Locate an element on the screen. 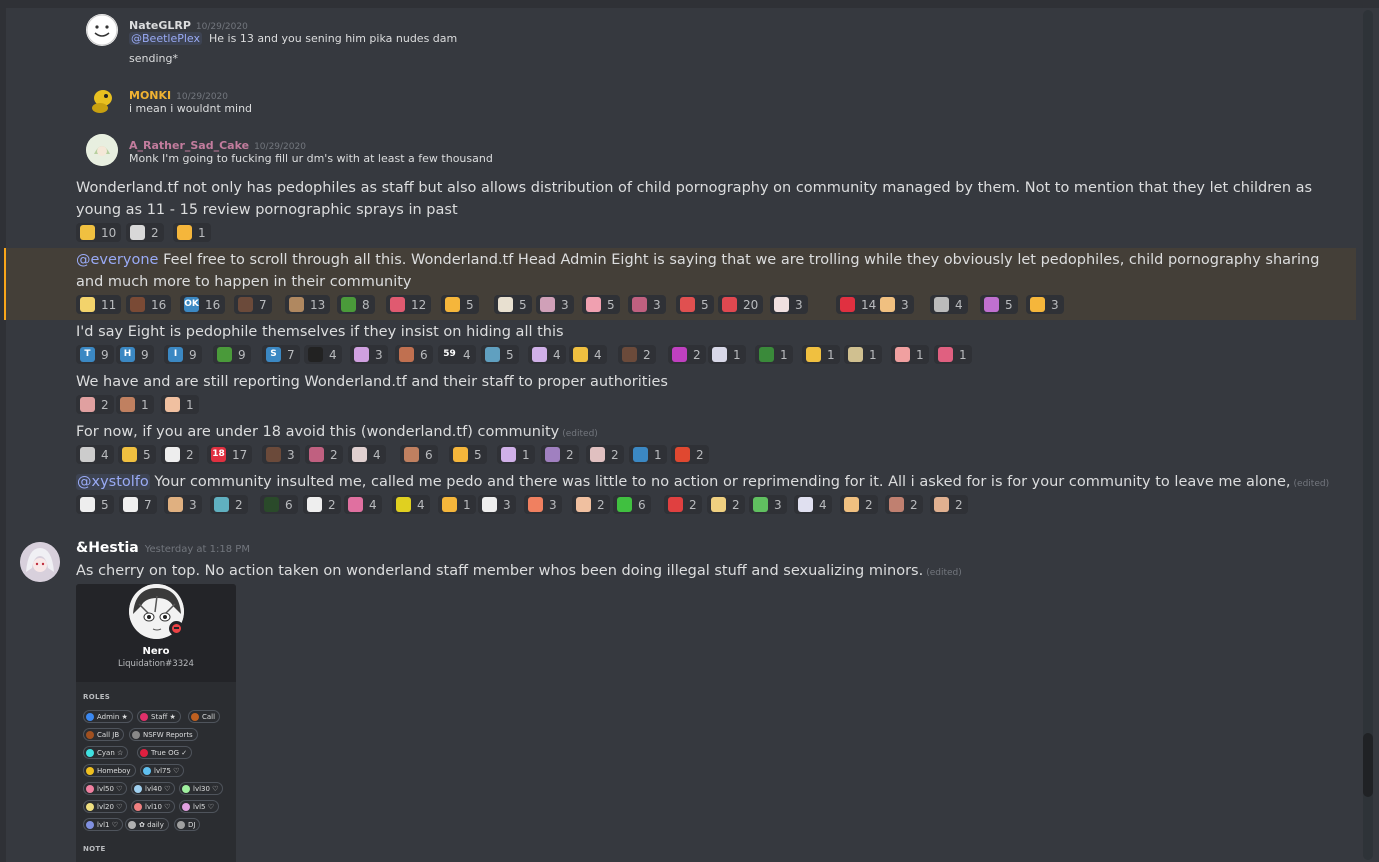 This screenshot has height=862, width=1379. emoji-frog-icon is located at coordinates (224, 354).